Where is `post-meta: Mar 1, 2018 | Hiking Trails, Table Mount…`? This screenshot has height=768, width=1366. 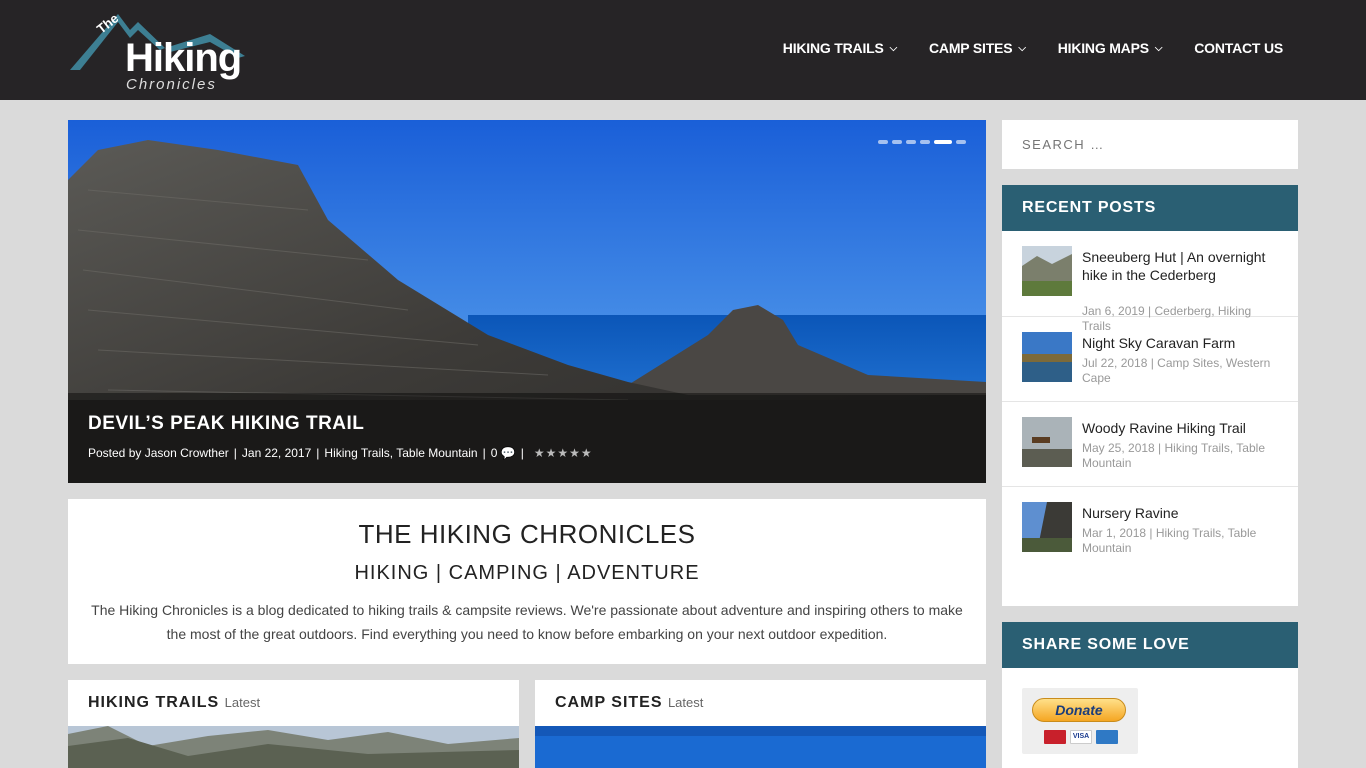
post-meta: Mar 1, 2018 | Hiking Trails, Table Mount… is located at coordinates (1169, 540).